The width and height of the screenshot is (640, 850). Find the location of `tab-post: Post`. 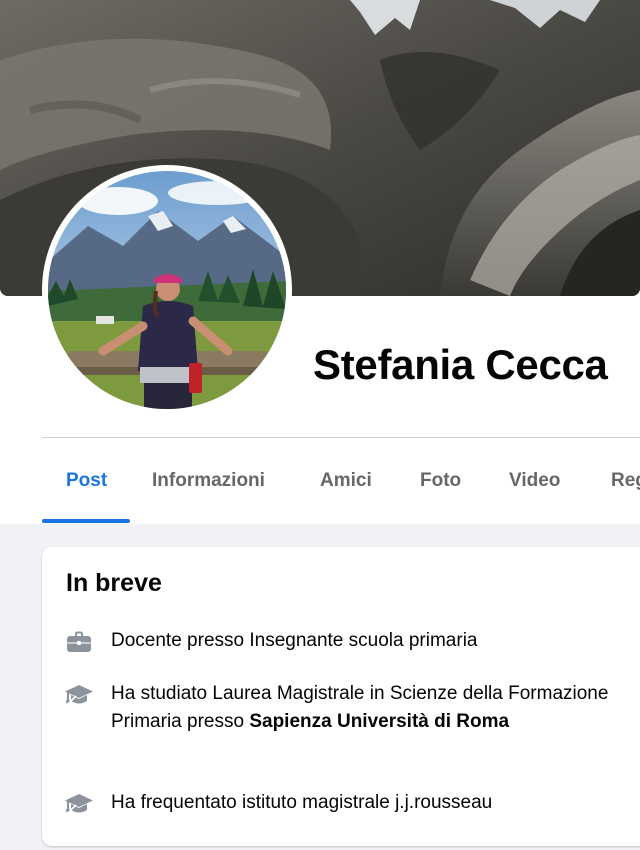

tab-post: Post is located at coordinates (86, 482).